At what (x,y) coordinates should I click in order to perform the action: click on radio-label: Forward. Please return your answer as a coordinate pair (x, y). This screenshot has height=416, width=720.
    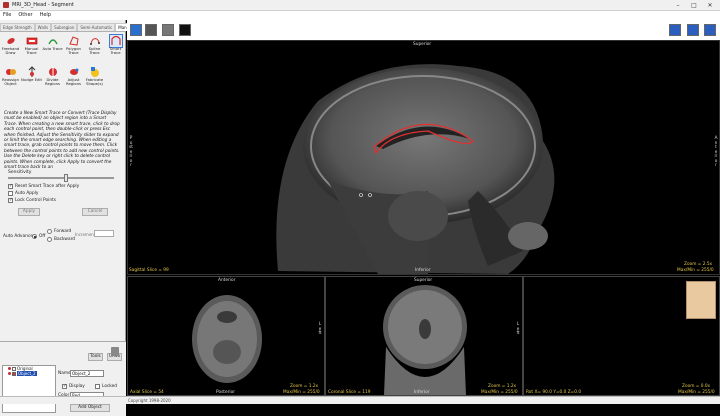
    Looking at the image, I should click on (63, 231).